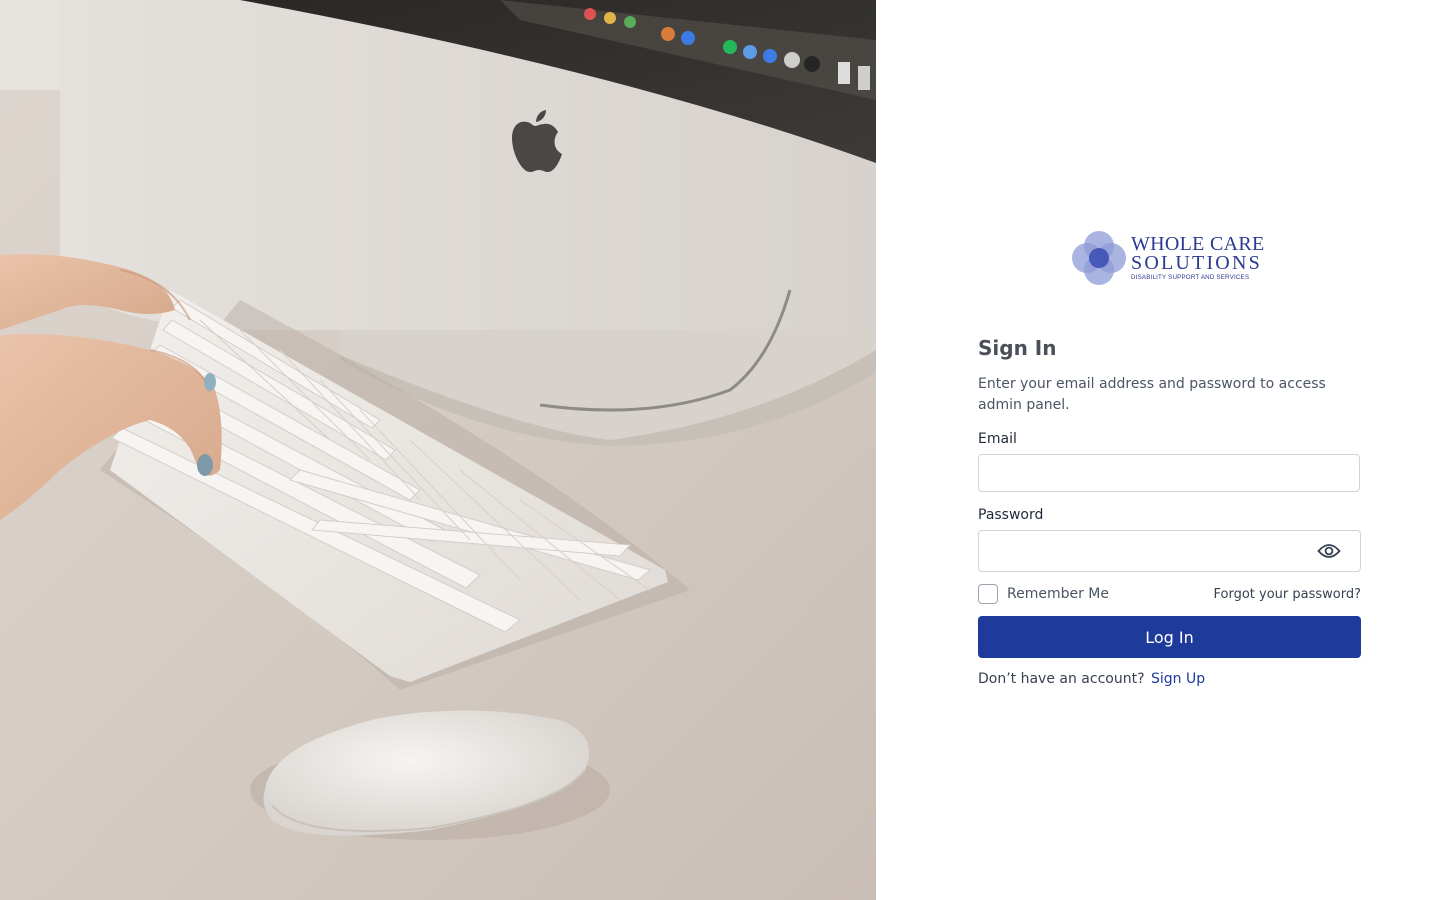 The height and width of the screenshot is (900, 1440). Describe the element at coordinates (1169, 473) in the screenshot. I see `email-field` at that location.